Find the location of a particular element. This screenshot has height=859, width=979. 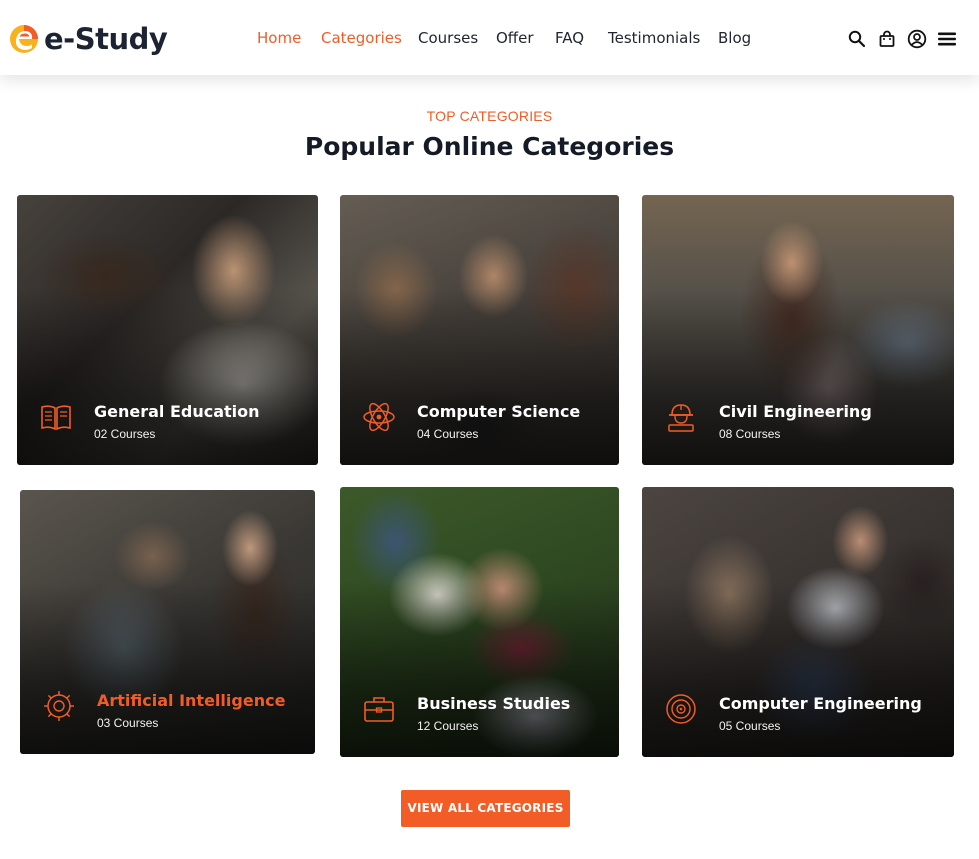

nav-categories: Categories is located at coordinates (361, 38).